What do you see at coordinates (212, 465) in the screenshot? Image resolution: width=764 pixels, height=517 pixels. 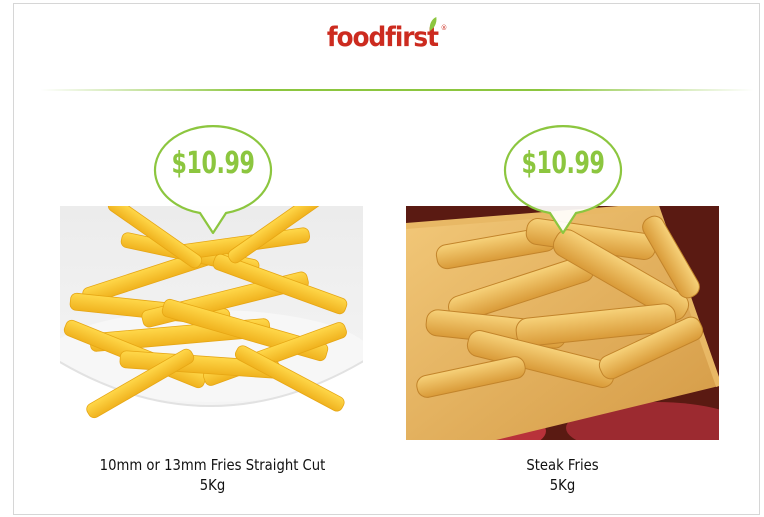 I see `product-name: 10mm or 13mm Fries Straight Cut` at bounding box center [212, 465].